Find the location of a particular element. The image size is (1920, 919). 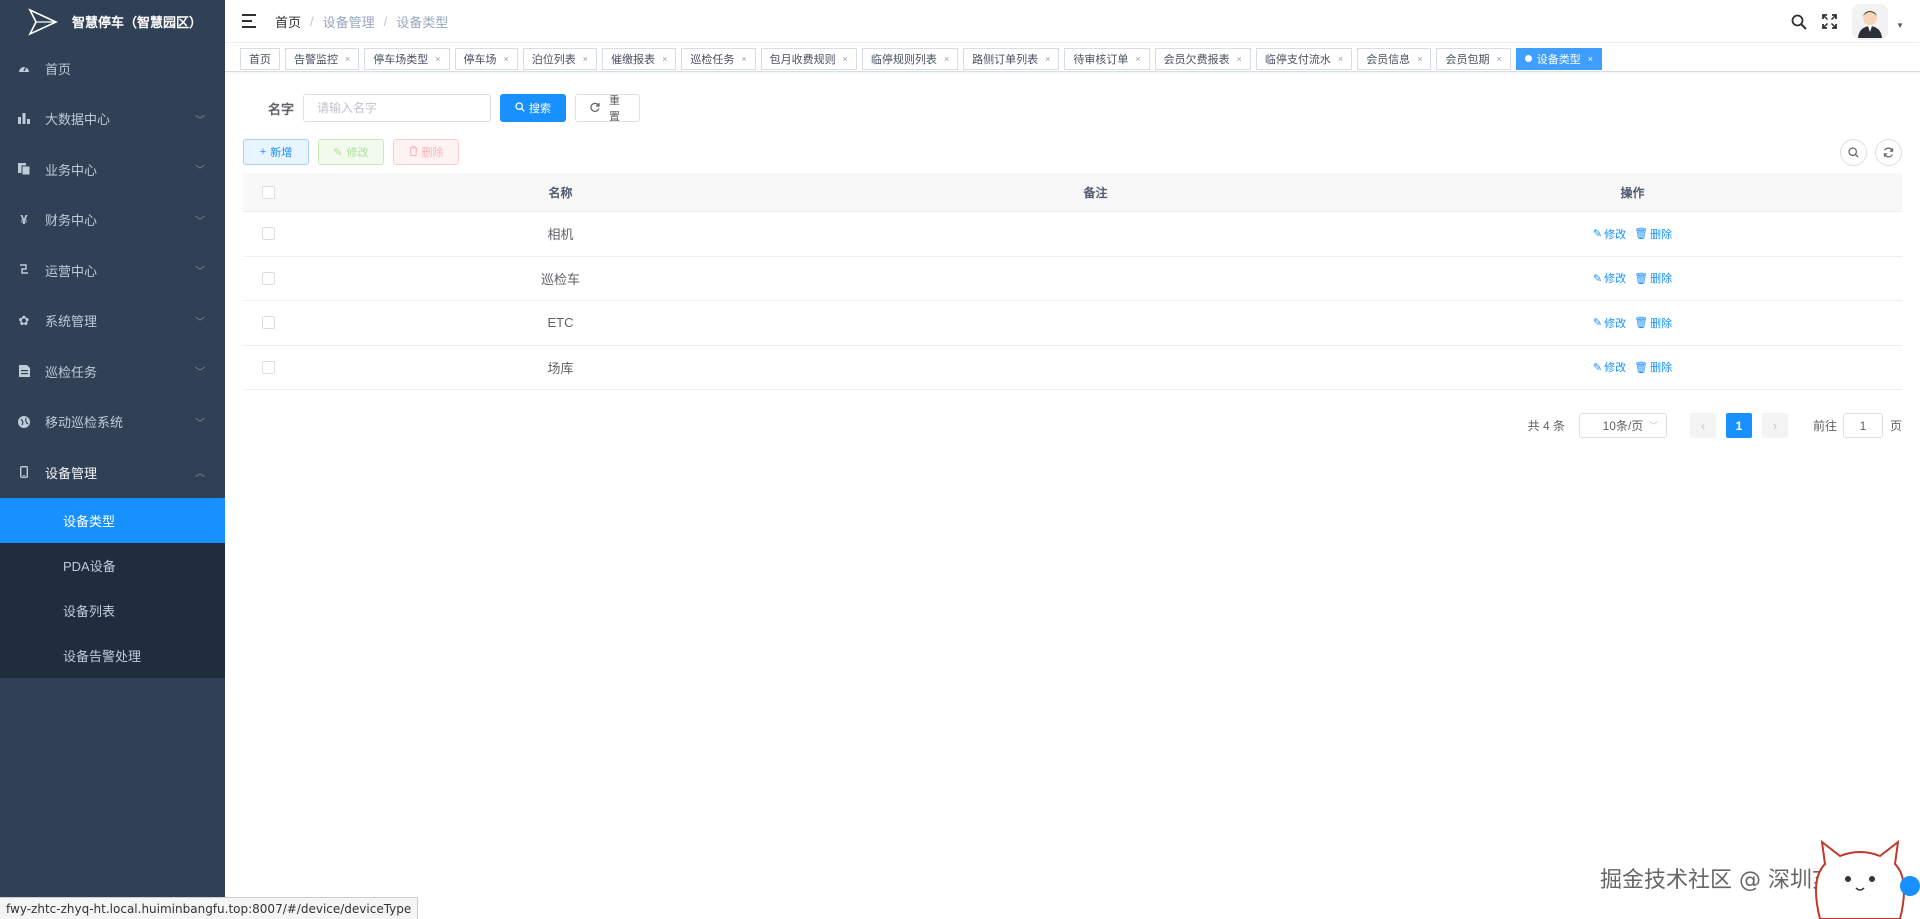

row-delete-label: 删除 is located at coordinates (1661, 368).